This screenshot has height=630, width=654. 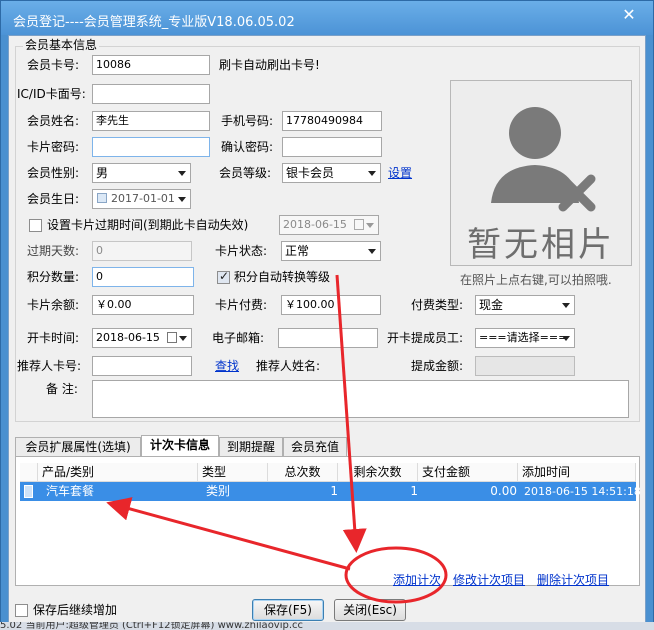 I want to click on points-auto-checkbox: ✓, so click(x=223, y=276).